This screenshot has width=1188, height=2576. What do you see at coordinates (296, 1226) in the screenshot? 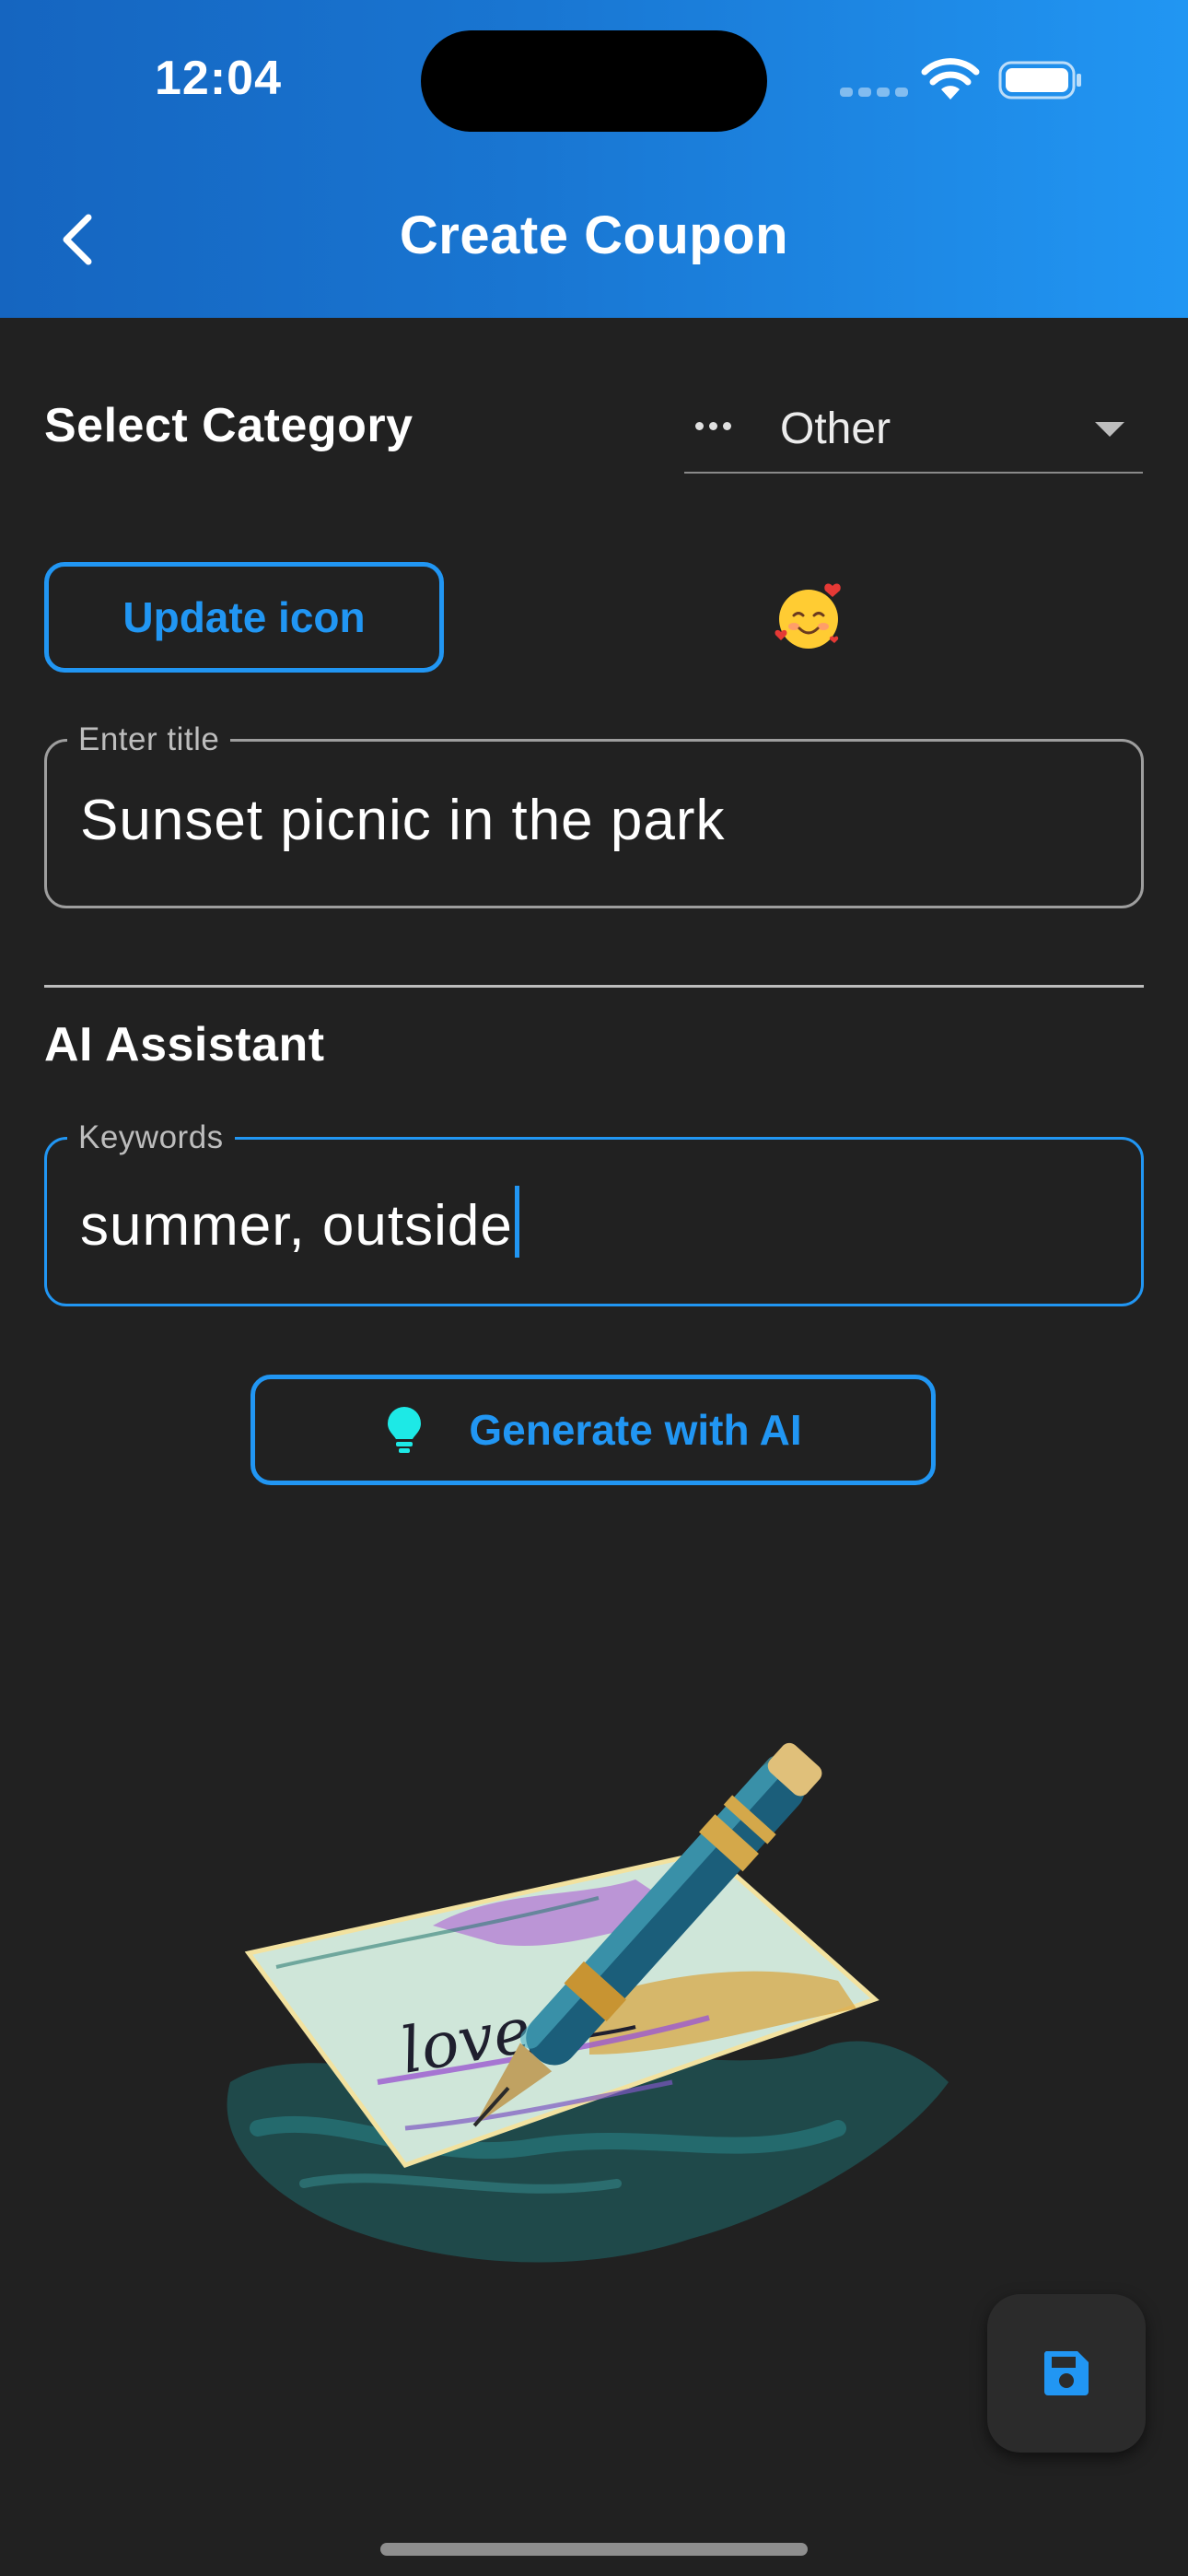
I see `keywords-field-value: summer, outside` at bounding box center [296, 1226].